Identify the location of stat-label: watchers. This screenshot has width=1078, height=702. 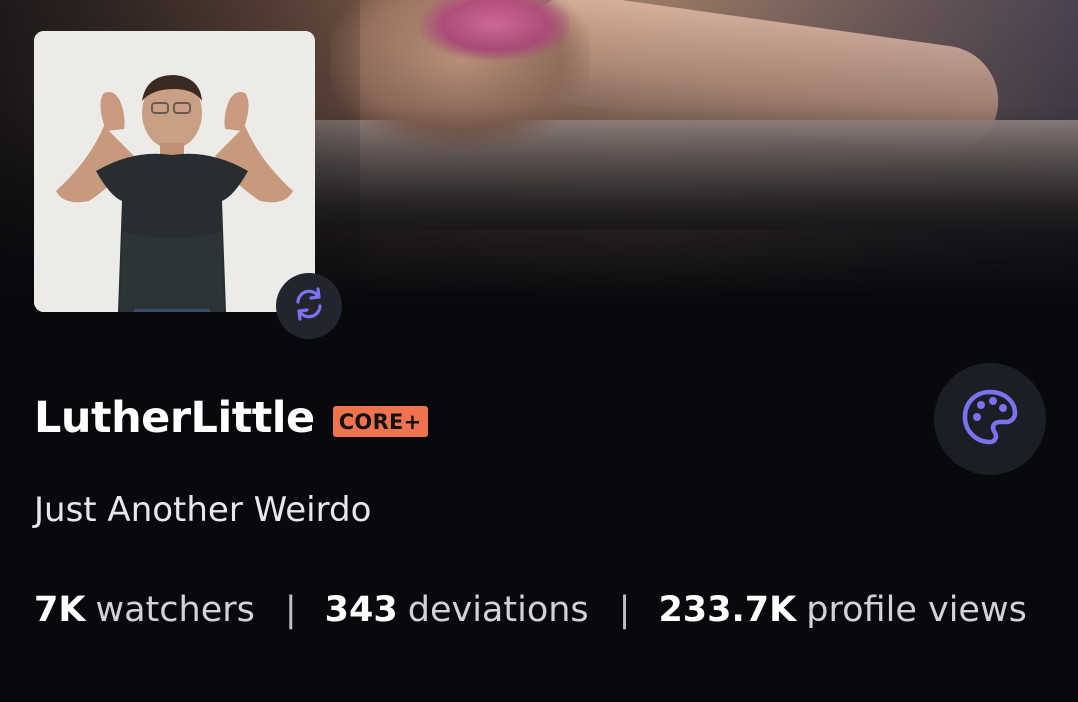
(175, 610).